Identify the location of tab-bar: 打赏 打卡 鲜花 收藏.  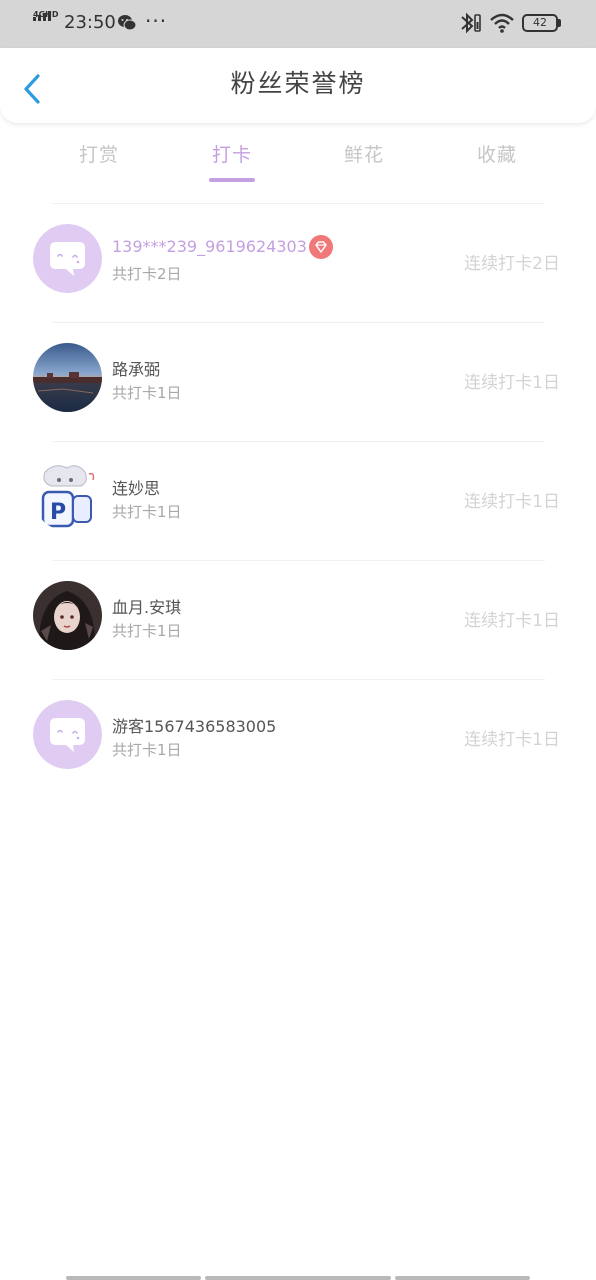
(298, 158).